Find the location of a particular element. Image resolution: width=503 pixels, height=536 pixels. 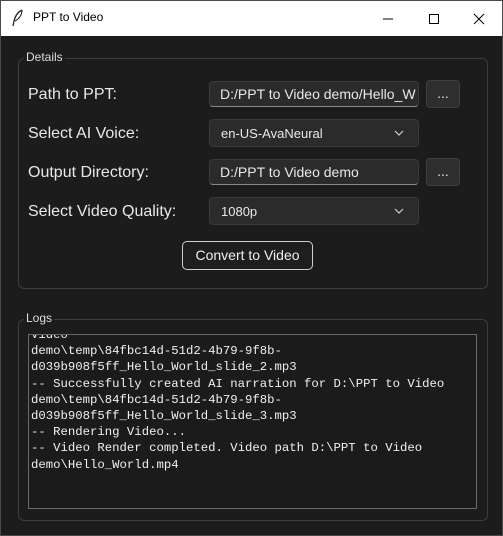

maximize-icon is located at coordinates (434, 18).